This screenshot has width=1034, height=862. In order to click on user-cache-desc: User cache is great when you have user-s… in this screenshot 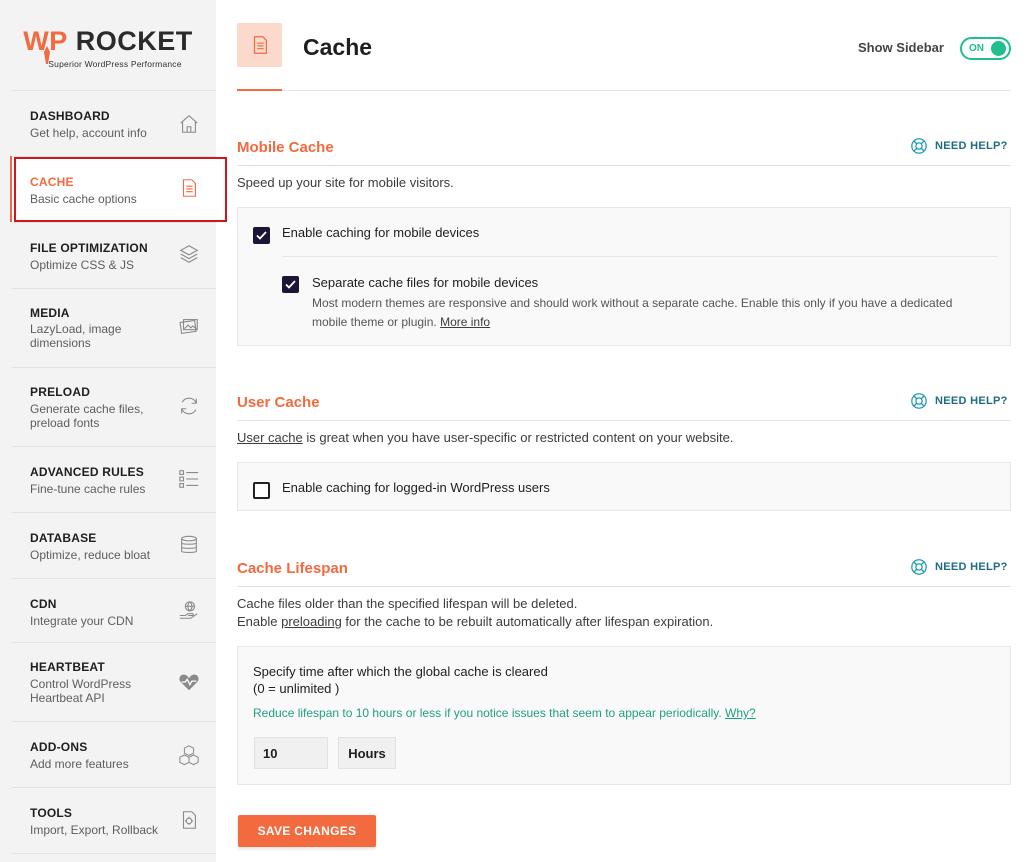, I will do `click(485, 438)`.